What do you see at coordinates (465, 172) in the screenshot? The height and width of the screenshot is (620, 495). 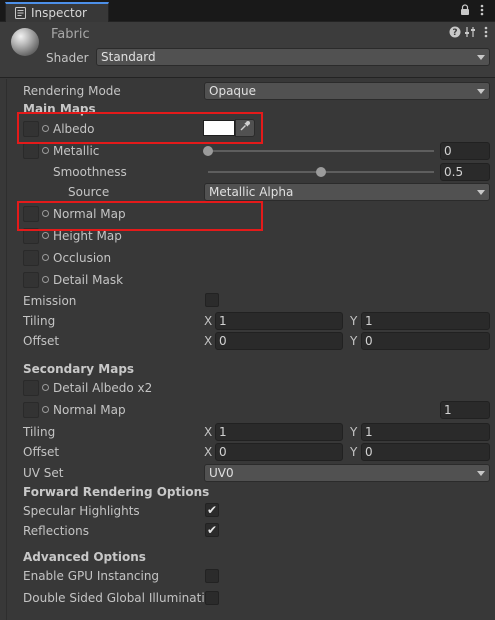 I see `smoothness-field: 0.5` at bounding box center [465, 172].